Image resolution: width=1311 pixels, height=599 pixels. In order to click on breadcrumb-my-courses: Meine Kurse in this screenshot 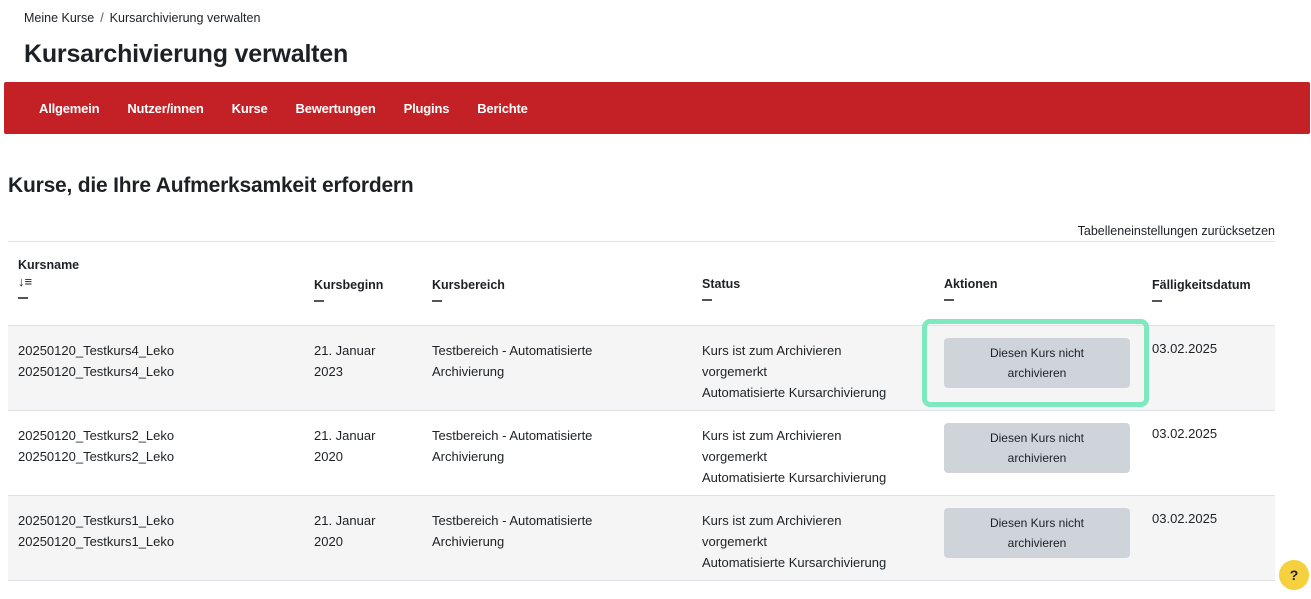, I will do `click(59, 18)`.